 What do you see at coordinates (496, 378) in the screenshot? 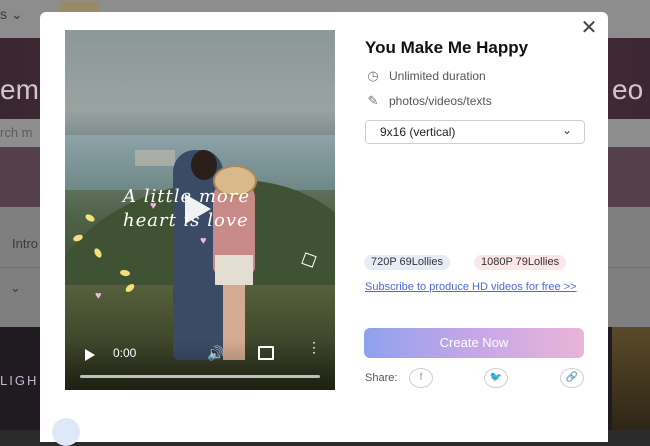
I see `twitter-icon: 🐦` at bounding box center [496, 378].